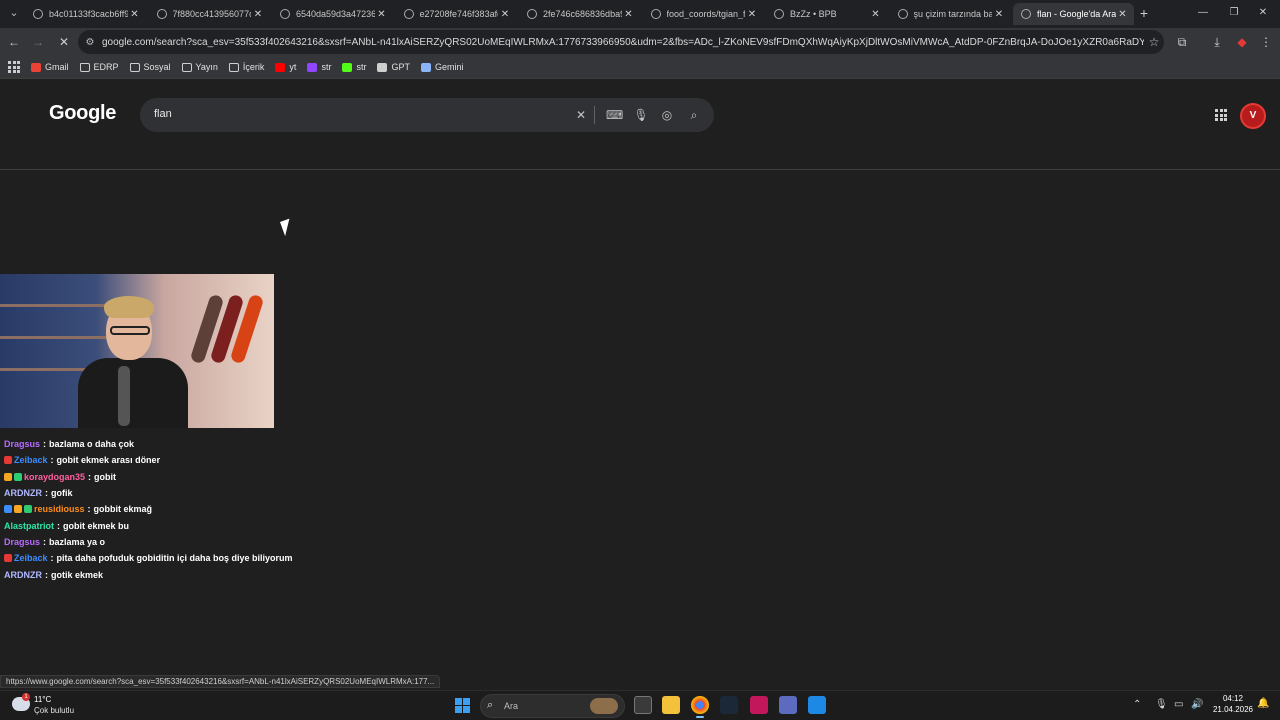 The height and width of the screenshot is (720, 1280). I want to click on chat-message: ARDNZR: gotik ekmek, so click(204, 574).